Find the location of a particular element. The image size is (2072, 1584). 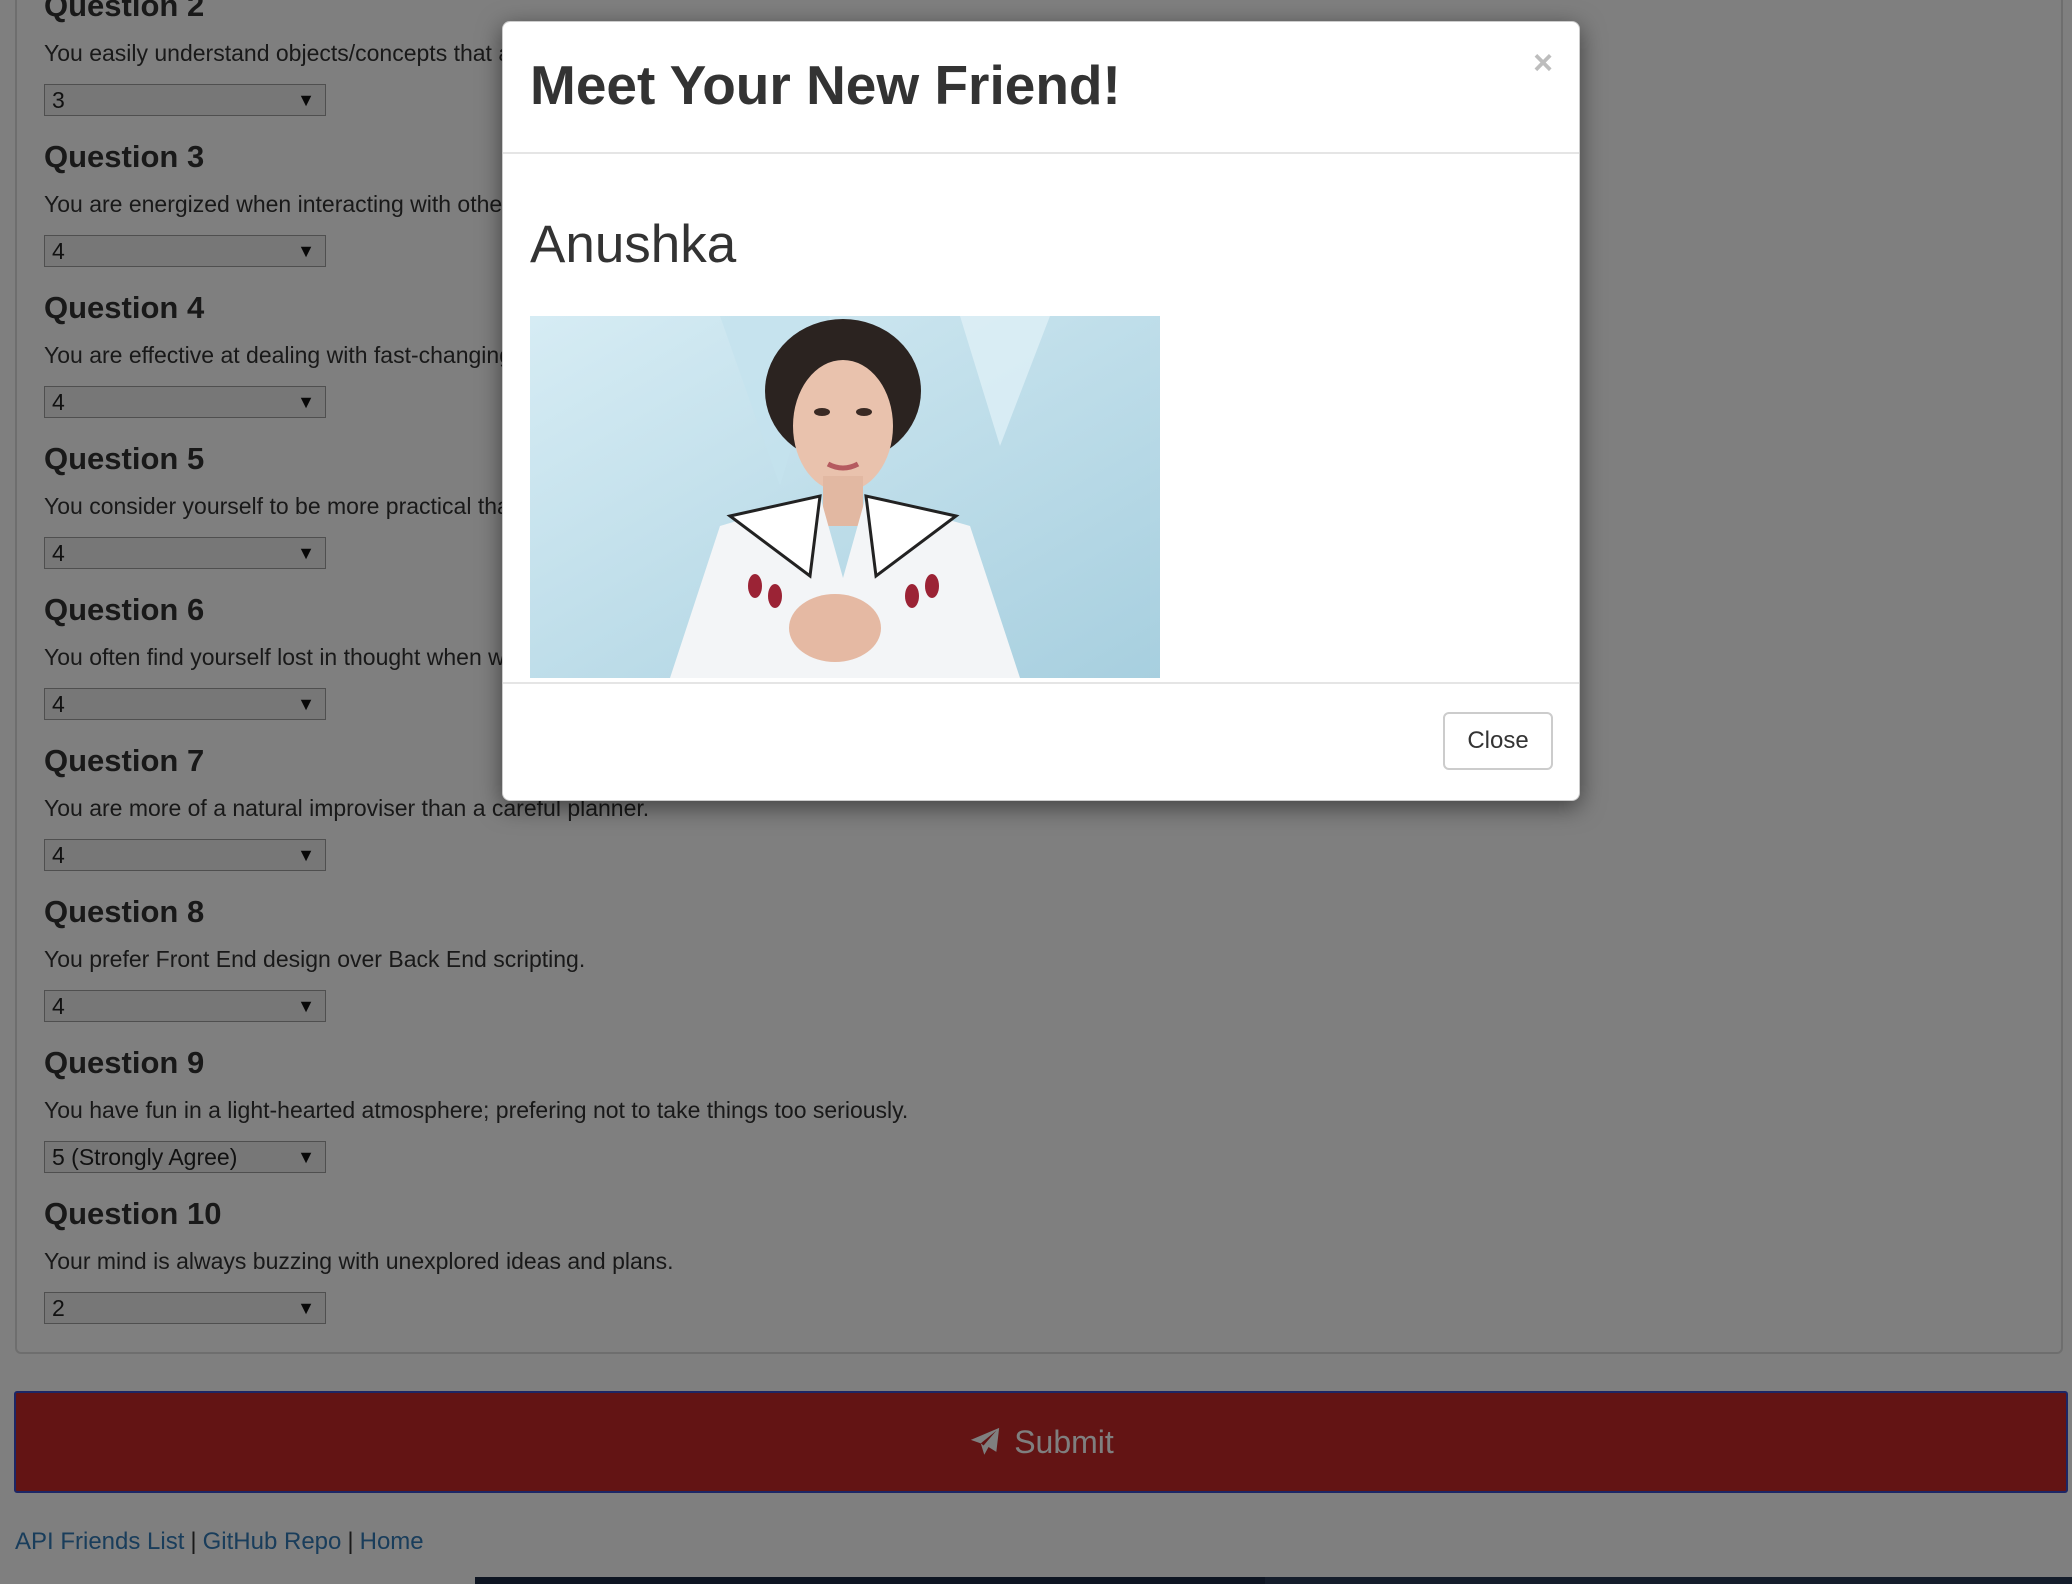

friend-photo is located at coordinates (845, 497).